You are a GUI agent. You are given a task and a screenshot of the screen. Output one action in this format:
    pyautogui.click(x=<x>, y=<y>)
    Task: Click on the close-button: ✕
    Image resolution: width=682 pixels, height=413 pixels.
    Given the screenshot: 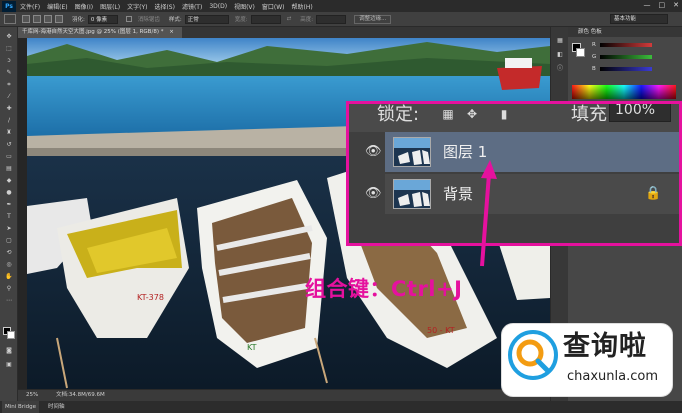 What is the action you would take?
    pyautogui.click(x=676, y=5)
    